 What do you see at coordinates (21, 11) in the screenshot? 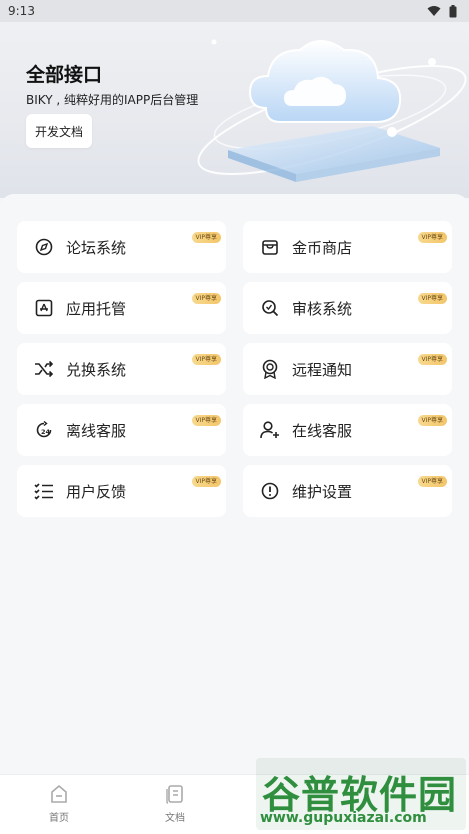
I see `status-time: 9:13` at bounding box center [21, 11].